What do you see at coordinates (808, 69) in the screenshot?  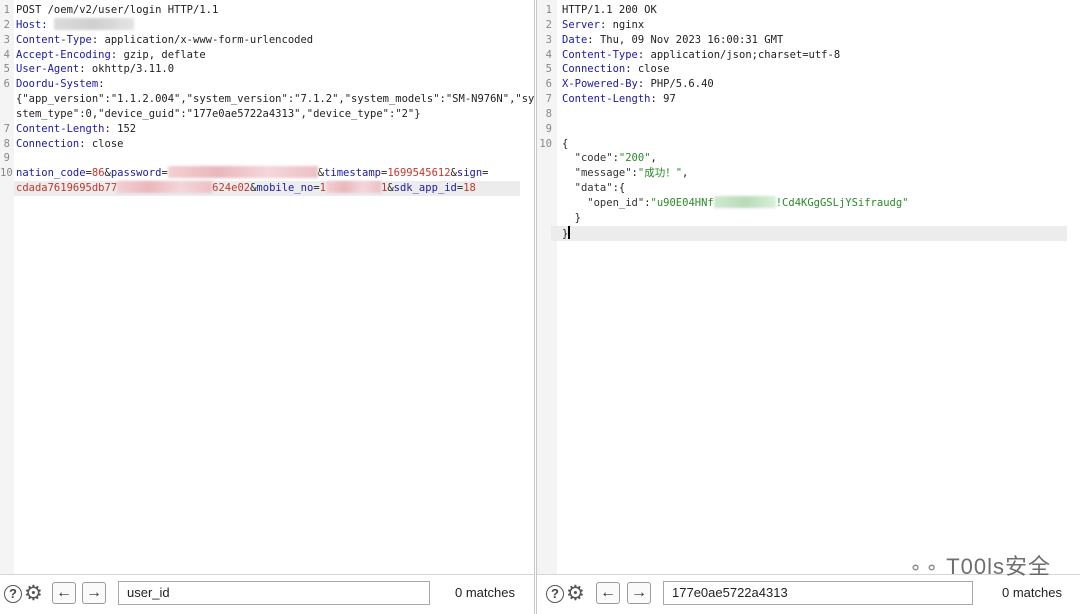 I see `code-line: 5 Connection: close` at bounding box center [808, 69].